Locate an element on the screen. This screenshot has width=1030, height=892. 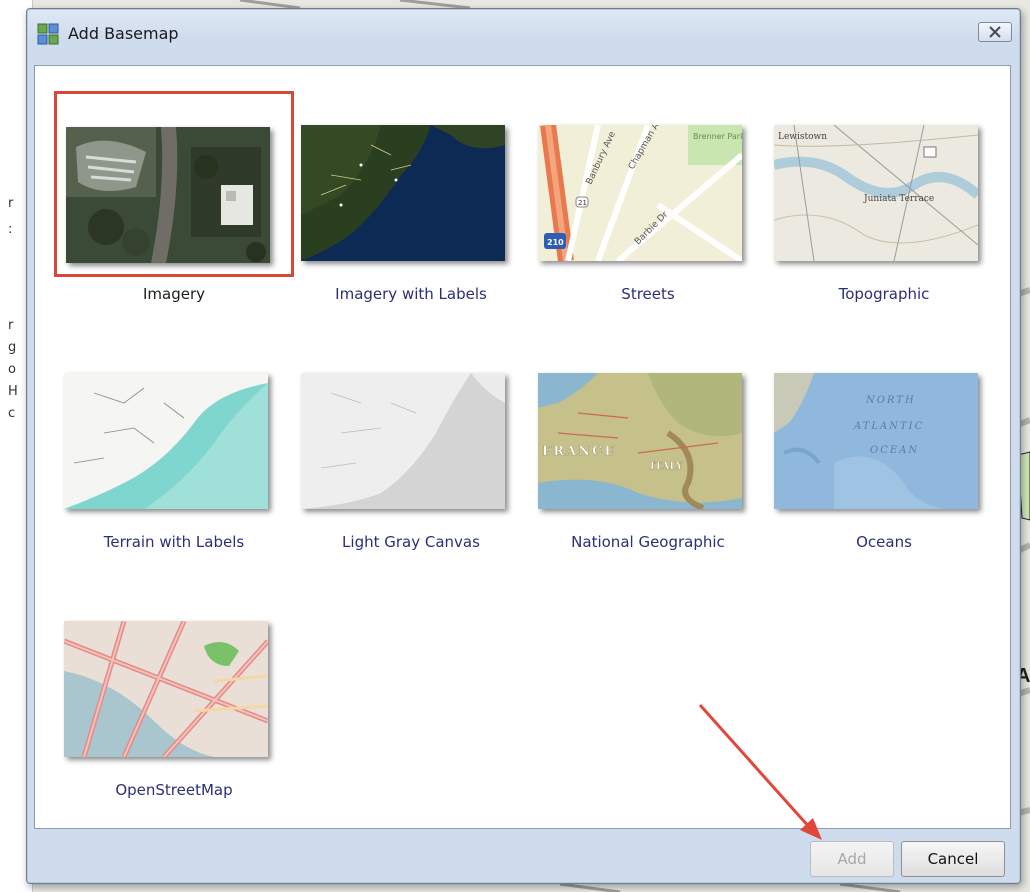
basemap-label: Streets is located at coordinates (648, 294).